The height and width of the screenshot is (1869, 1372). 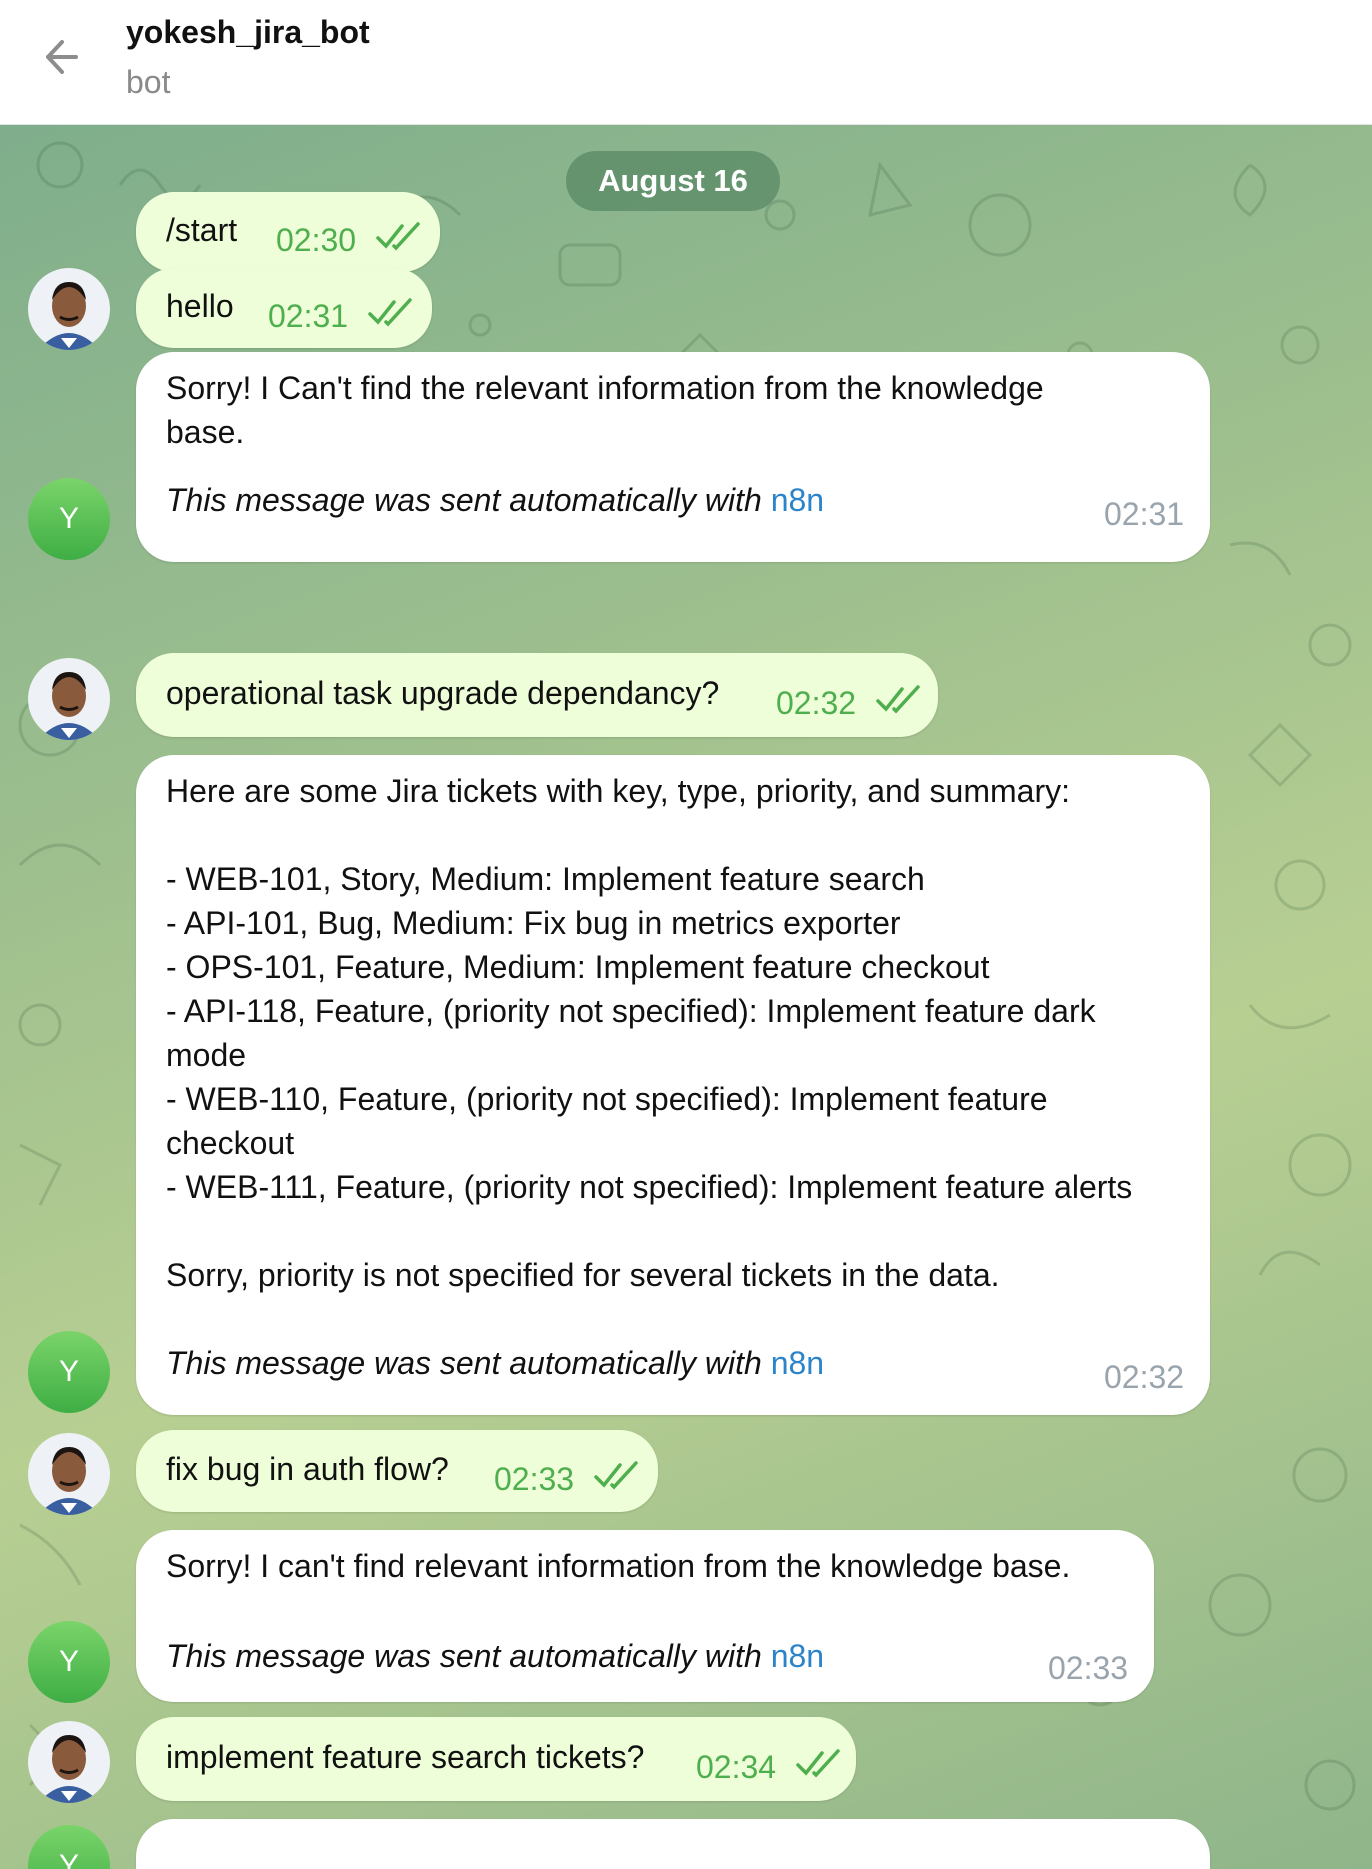 What do you see at coordinates (316, 240) in the screenshot?
I see `message-time: 02:30` at bounding box center [316, 240].